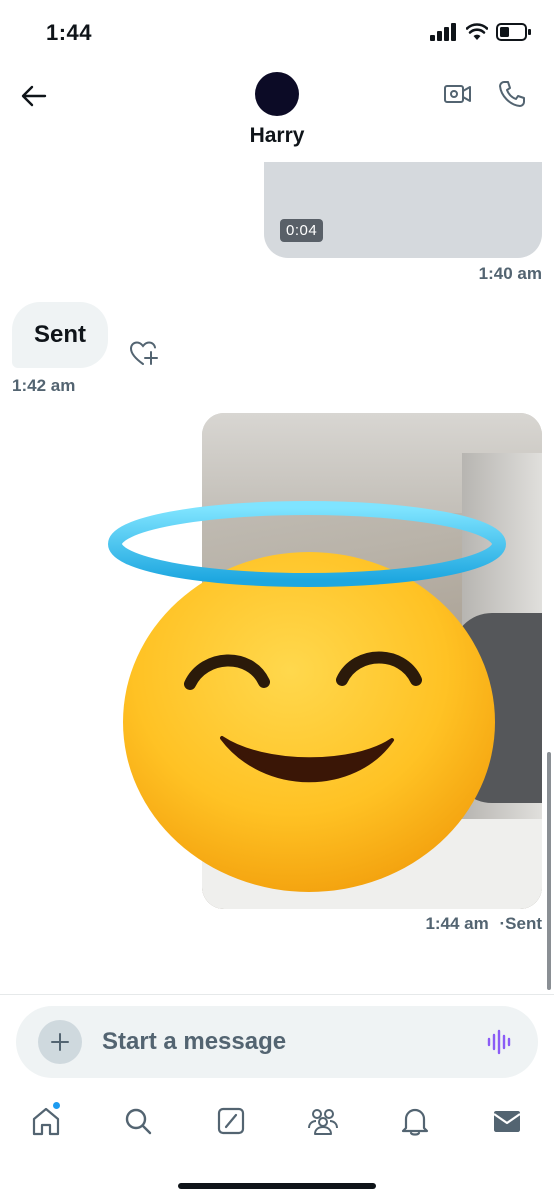 The image size is (554, 1200). I want to click on notification-dot, so click(56, 1105).